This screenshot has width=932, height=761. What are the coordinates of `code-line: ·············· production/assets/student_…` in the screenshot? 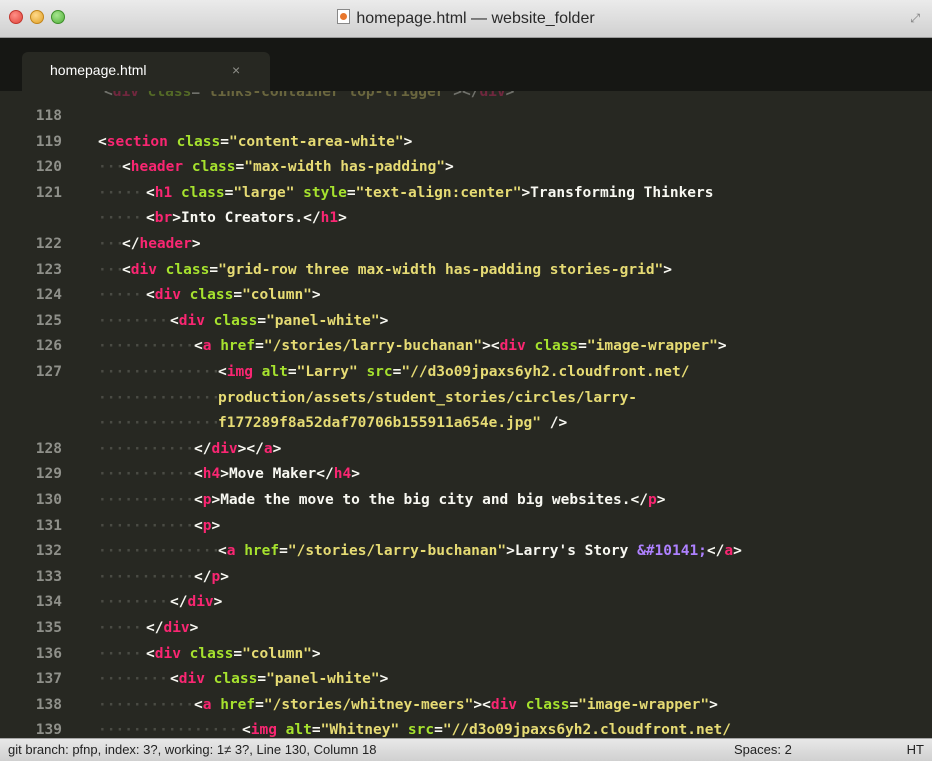 It's located at (466, 398).